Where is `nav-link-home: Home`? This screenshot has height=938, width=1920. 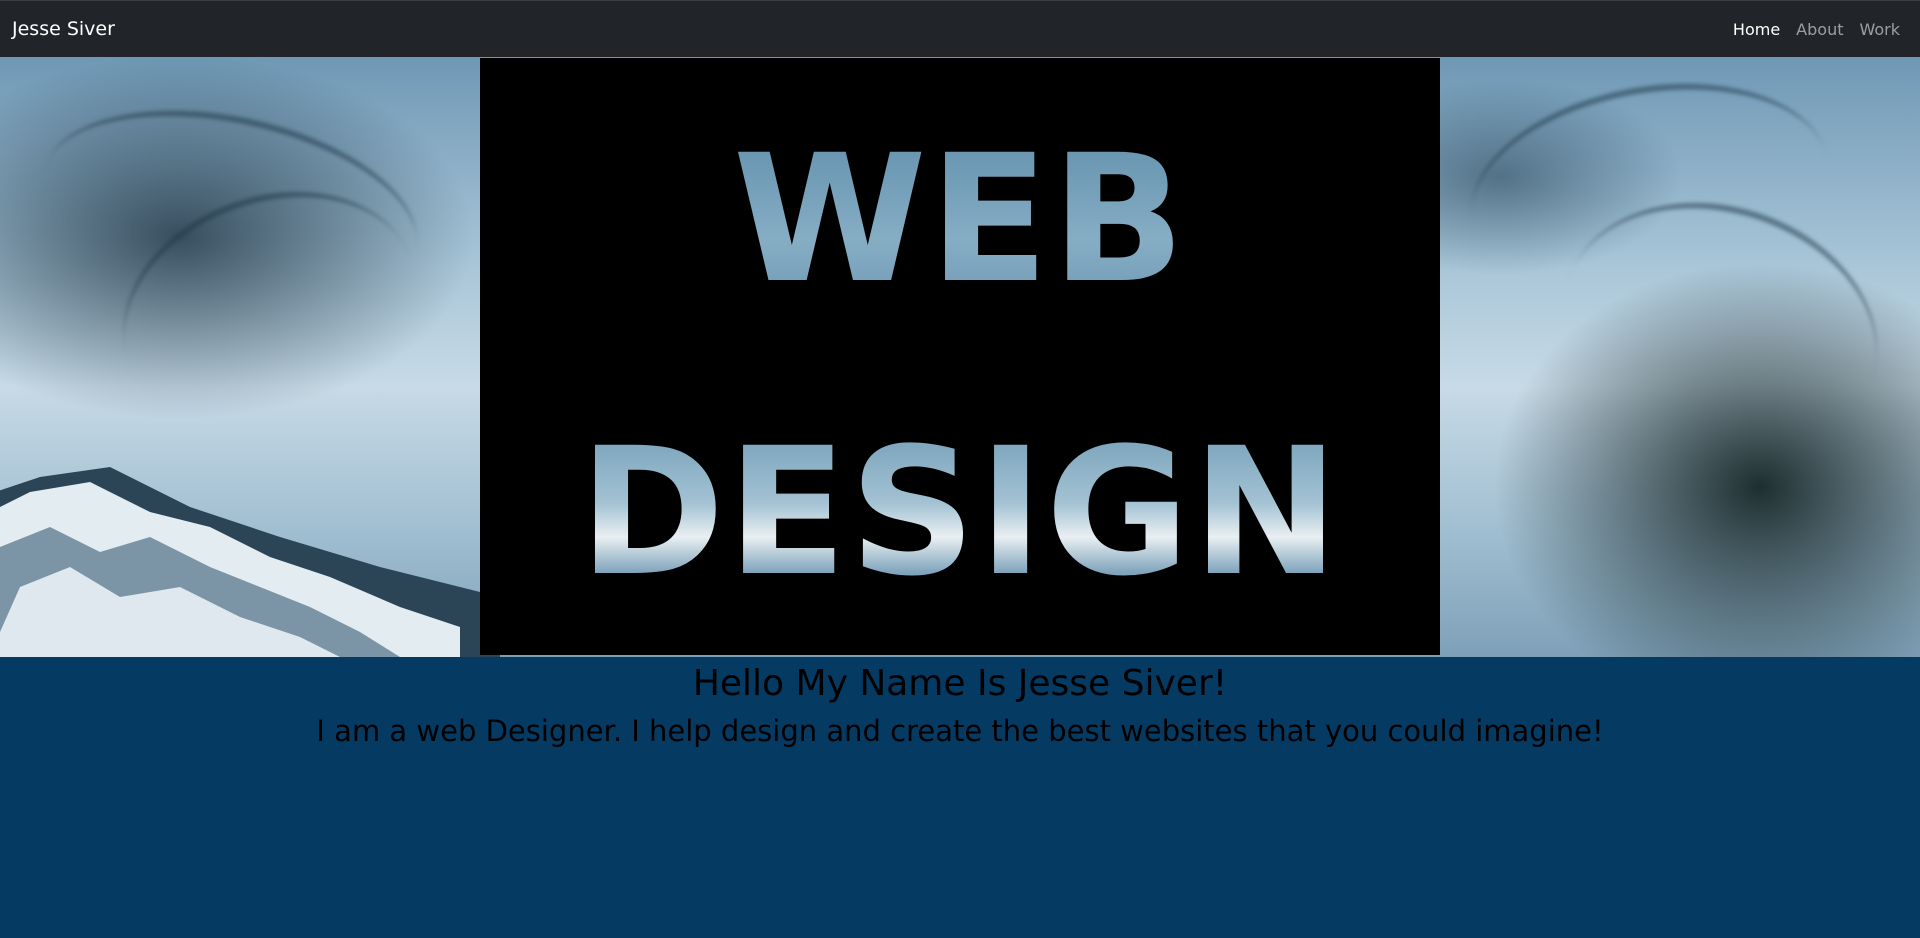
nav-link-home: Home is located at coordinates (1756, 29).